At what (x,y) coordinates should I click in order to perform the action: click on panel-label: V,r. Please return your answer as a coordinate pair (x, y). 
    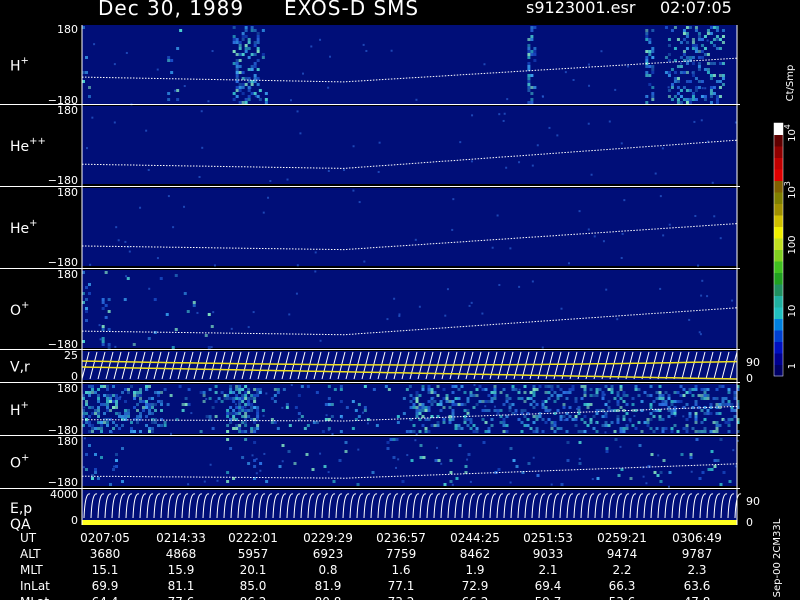
    Looking at the image, I should click on (20, 368).